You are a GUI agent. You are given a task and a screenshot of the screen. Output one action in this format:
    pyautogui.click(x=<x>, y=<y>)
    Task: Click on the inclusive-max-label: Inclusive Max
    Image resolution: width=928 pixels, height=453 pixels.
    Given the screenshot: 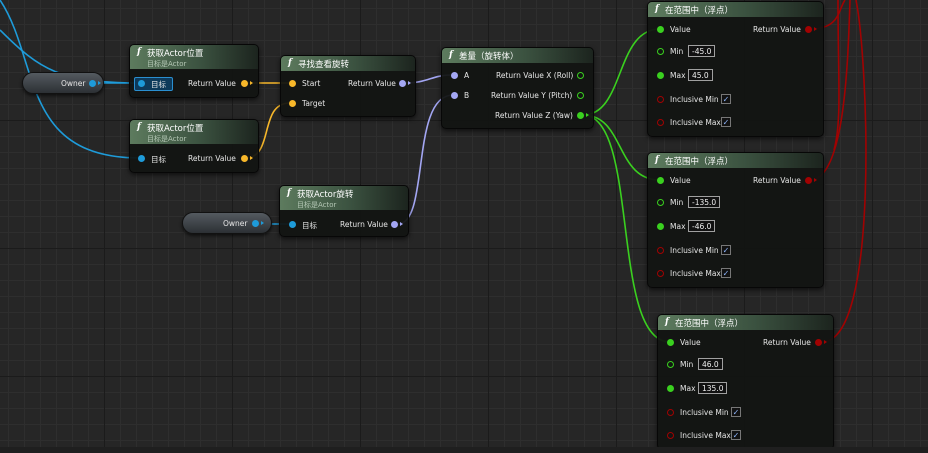 What is the action you would take?
    pyautogui.click(x=695, y=122)
    